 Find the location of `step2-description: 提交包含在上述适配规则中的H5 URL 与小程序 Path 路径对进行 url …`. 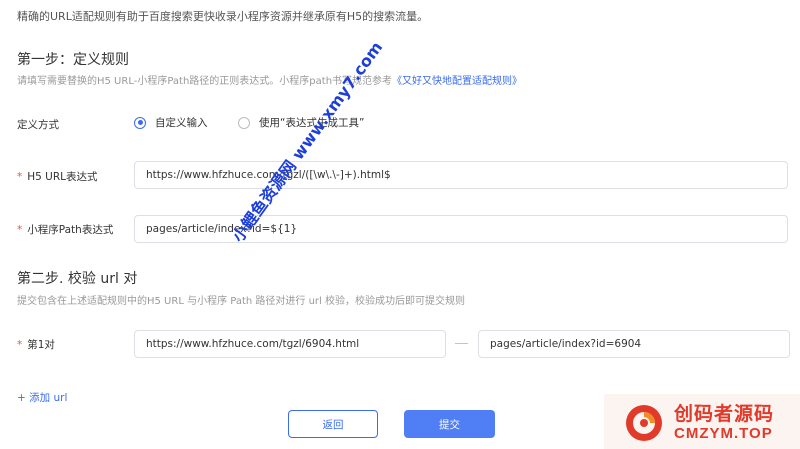

step2-description: 提交包含在上述适配规则中的H5 URL 与小程序 Path 路径对进行 url … is located at coordinates (241, 301).